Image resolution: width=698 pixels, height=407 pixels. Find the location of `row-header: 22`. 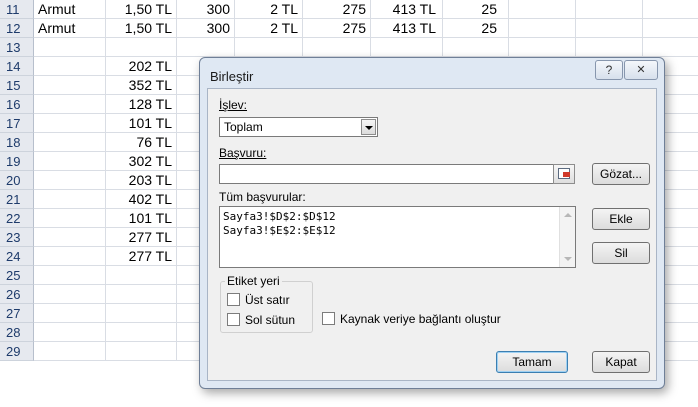

row-header: 22 is located at coordinates (17, 218).